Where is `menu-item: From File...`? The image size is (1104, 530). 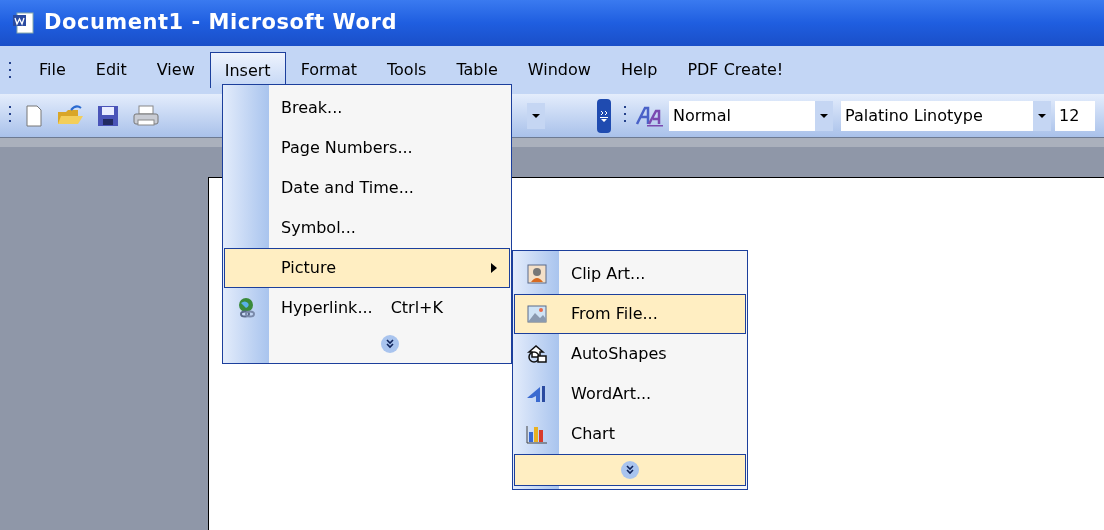
menu-item: From File... is located at coordinates (630, 314).